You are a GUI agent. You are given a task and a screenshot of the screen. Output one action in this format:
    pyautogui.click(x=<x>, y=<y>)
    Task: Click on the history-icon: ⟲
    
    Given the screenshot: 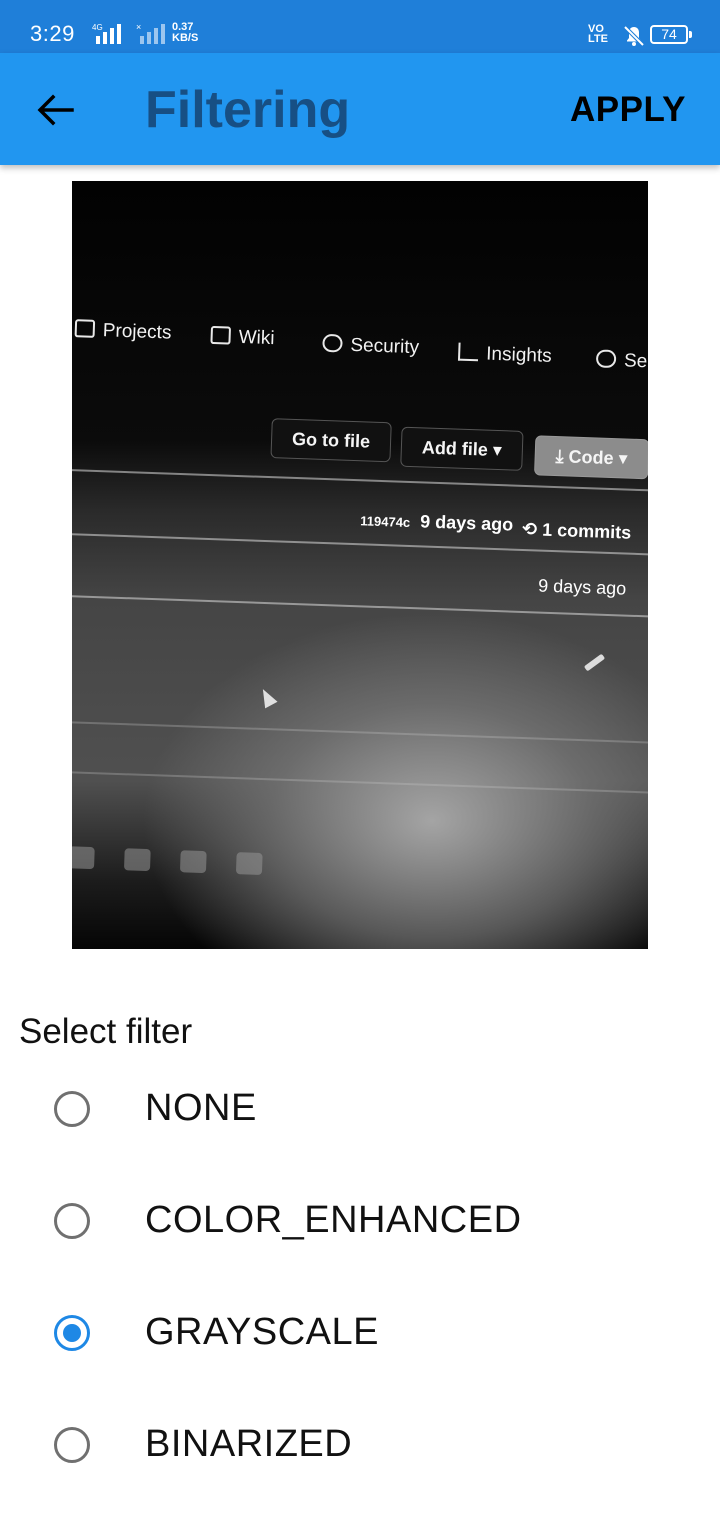 What is the action you would take?
    pyautogui.click(x=532, y=529)
    